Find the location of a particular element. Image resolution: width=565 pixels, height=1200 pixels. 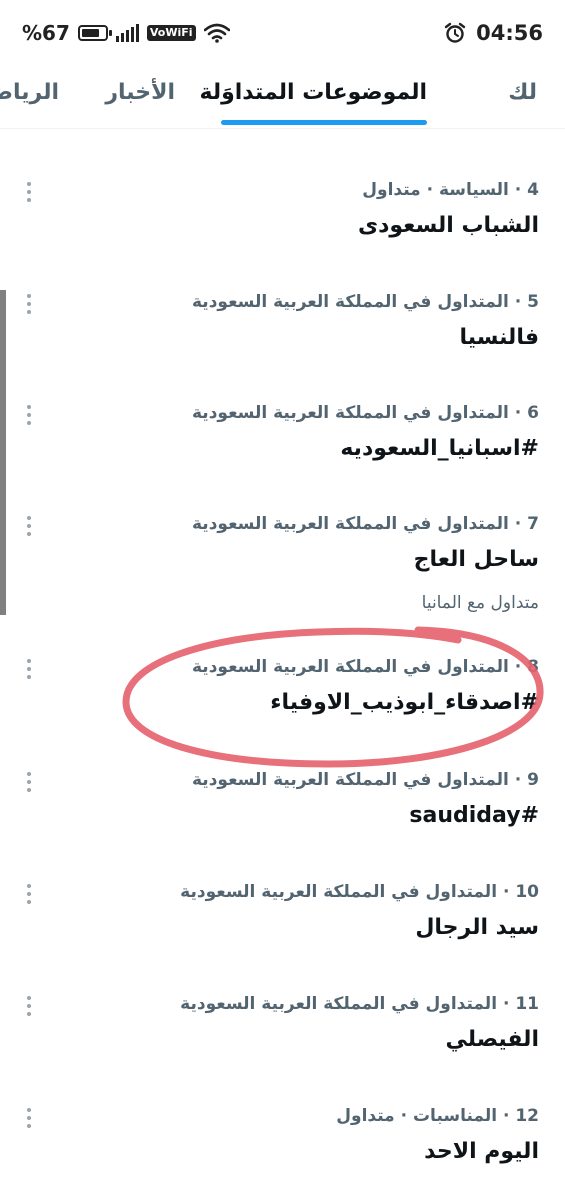

trend-item: 4 · السياسة · متداول الشباب السعودى is located at coordinates (282, 223).